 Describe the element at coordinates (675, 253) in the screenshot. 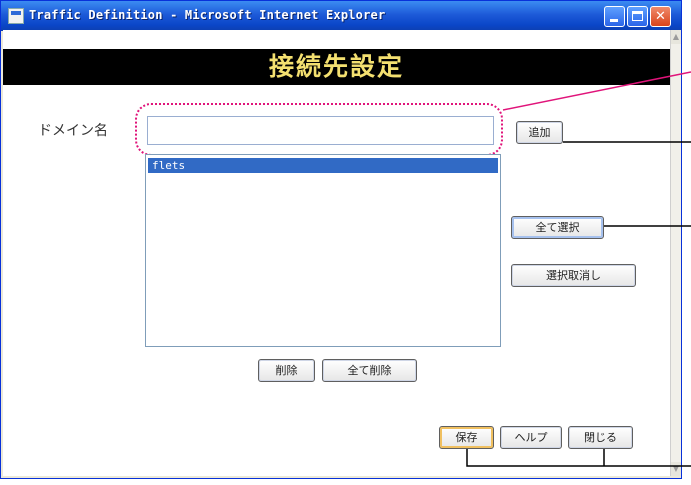

I see `vertical-scrollbar: ▲ ▼` at that location.